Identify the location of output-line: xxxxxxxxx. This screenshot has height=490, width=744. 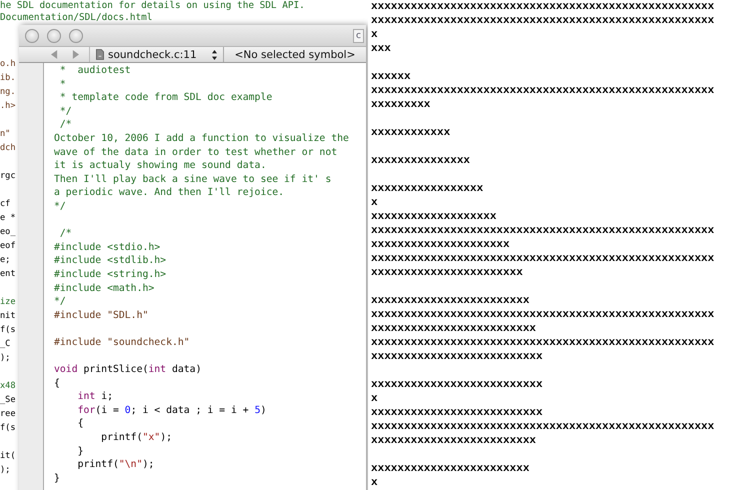
(400, 105).